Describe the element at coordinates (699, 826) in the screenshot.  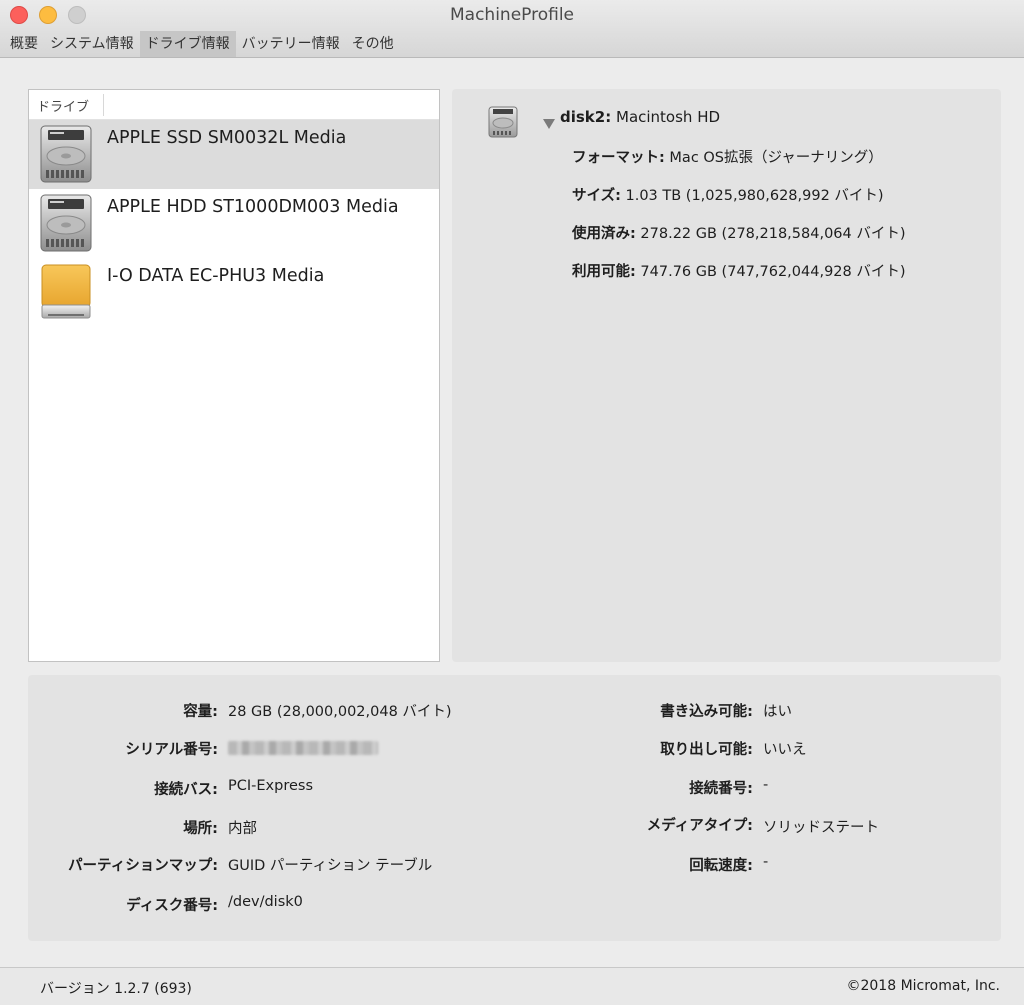
I see `media-type-key: メディアタイプ:` at that location.